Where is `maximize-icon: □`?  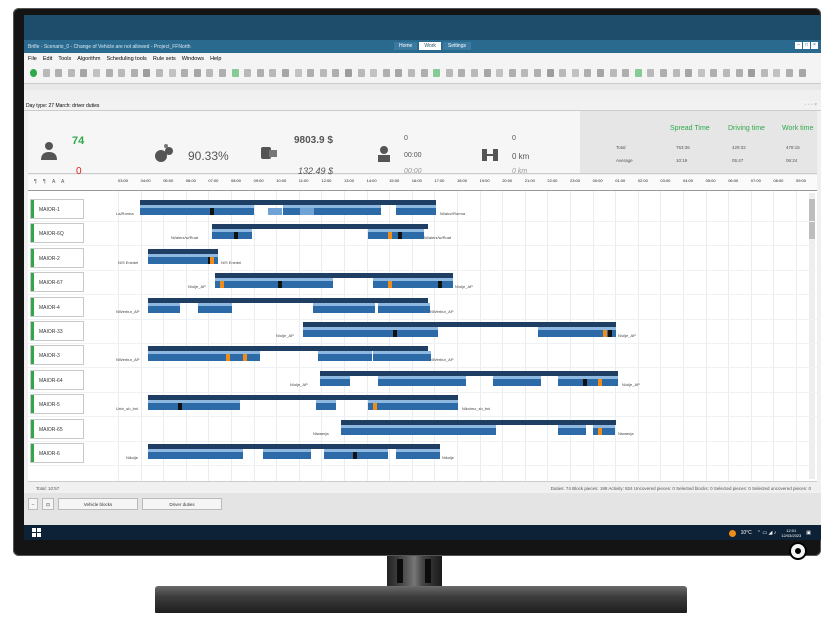
maximize-icon: □ is located at coordinates (806, 45).